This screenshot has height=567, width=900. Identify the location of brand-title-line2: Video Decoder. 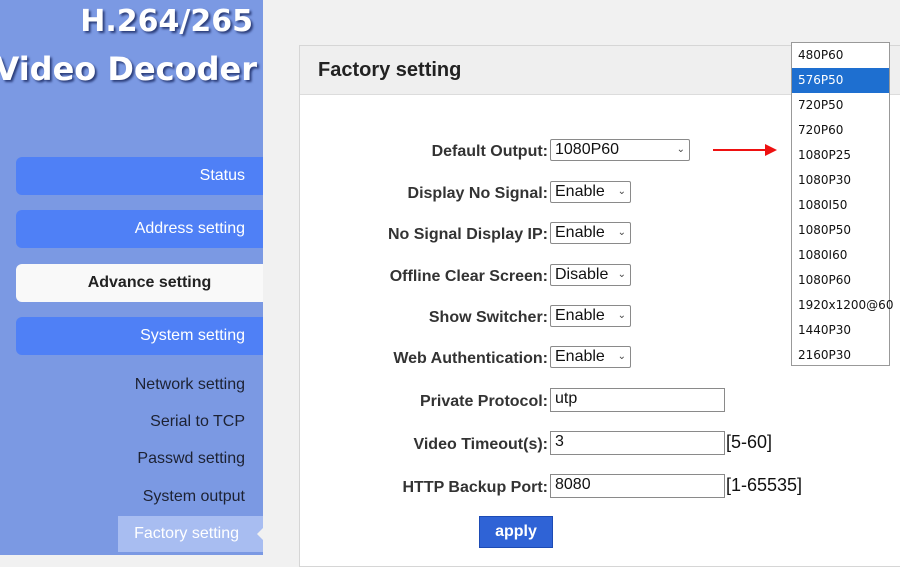
(128, 69).